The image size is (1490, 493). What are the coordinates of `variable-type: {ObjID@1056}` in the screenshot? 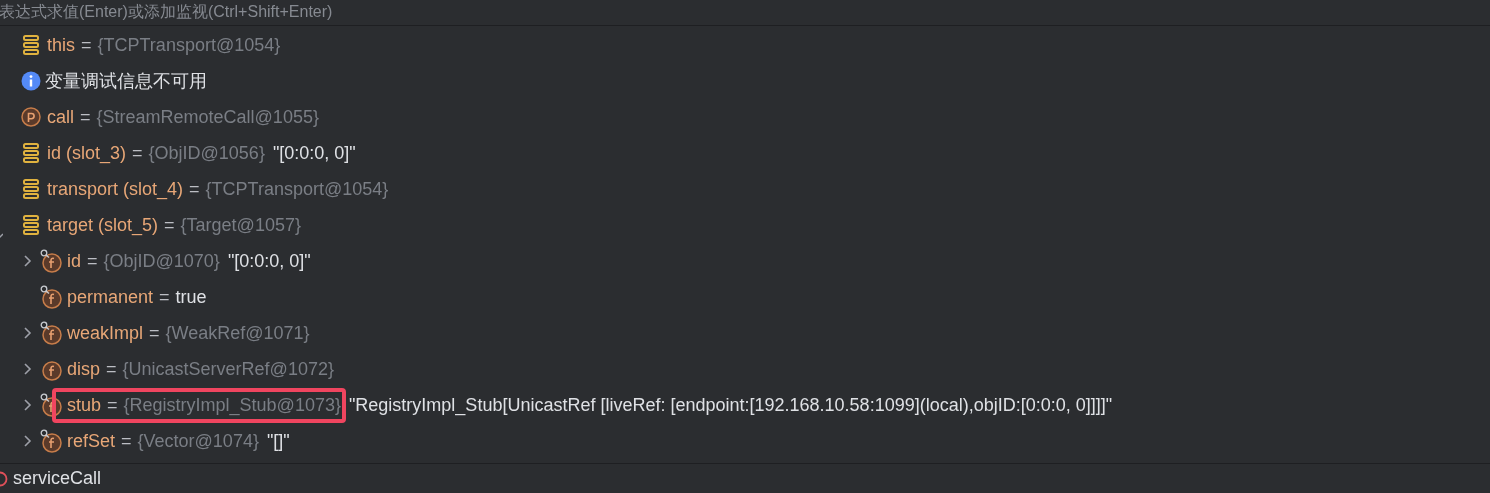 It's located at (206, 153).